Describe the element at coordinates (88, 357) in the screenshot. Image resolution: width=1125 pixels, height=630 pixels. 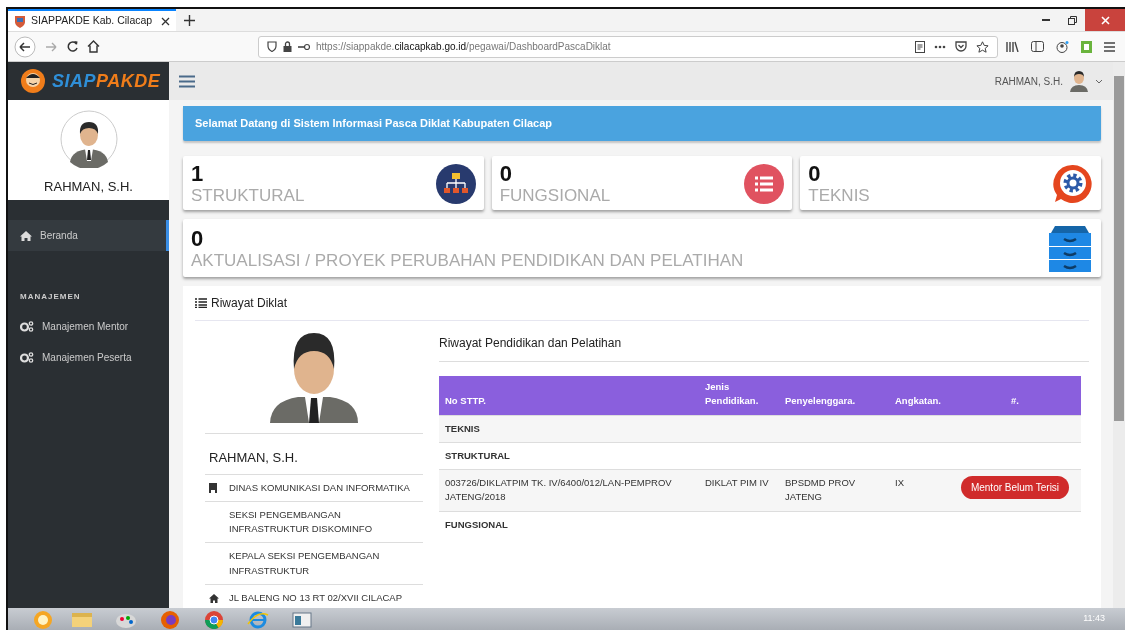
I see `sidebar-item: Manajemen Peserta` at that location.